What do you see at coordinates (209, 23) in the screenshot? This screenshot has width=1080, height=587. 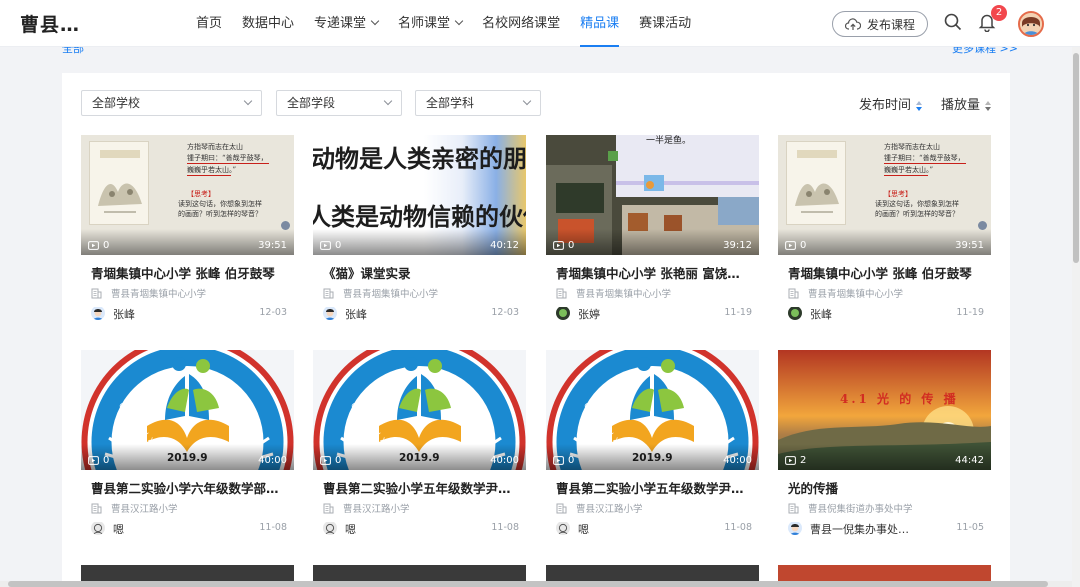 I see `nav-item: 首页` at bounding box center [209, 23].